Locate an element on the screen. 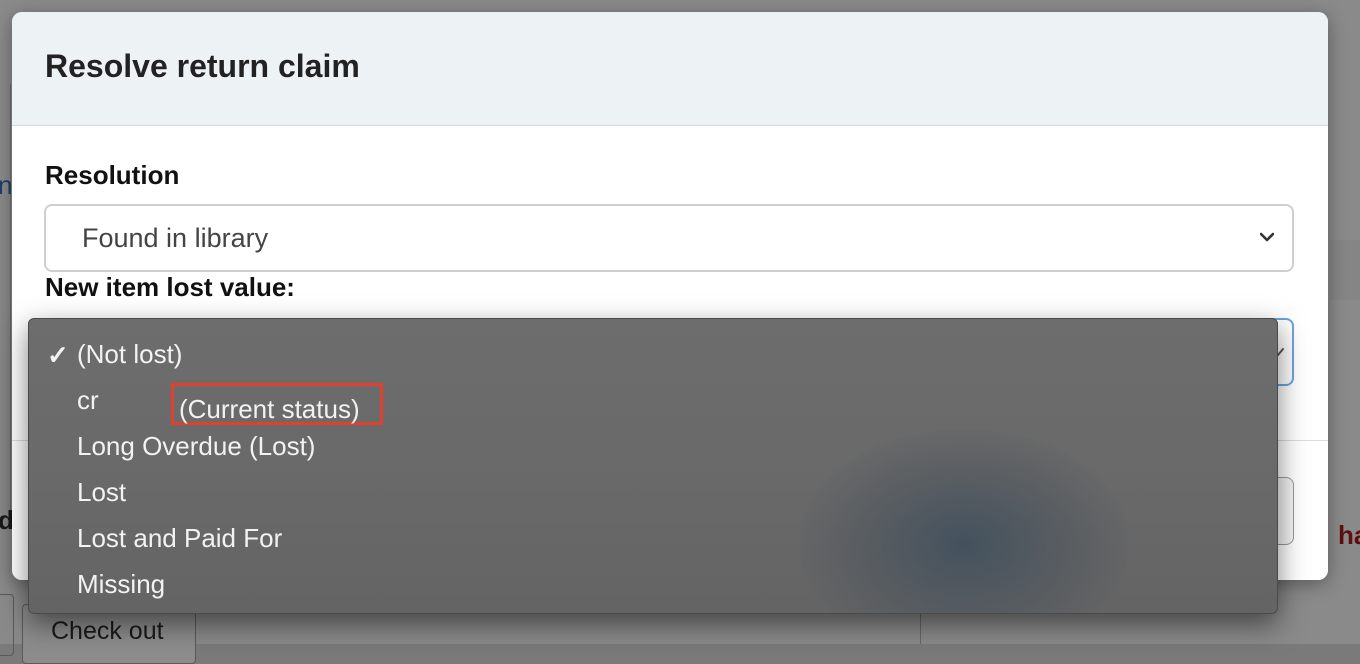 The width and height of the screenshot is (1360, 664). background-link-fragment: n is located at coordinates (6, 185).